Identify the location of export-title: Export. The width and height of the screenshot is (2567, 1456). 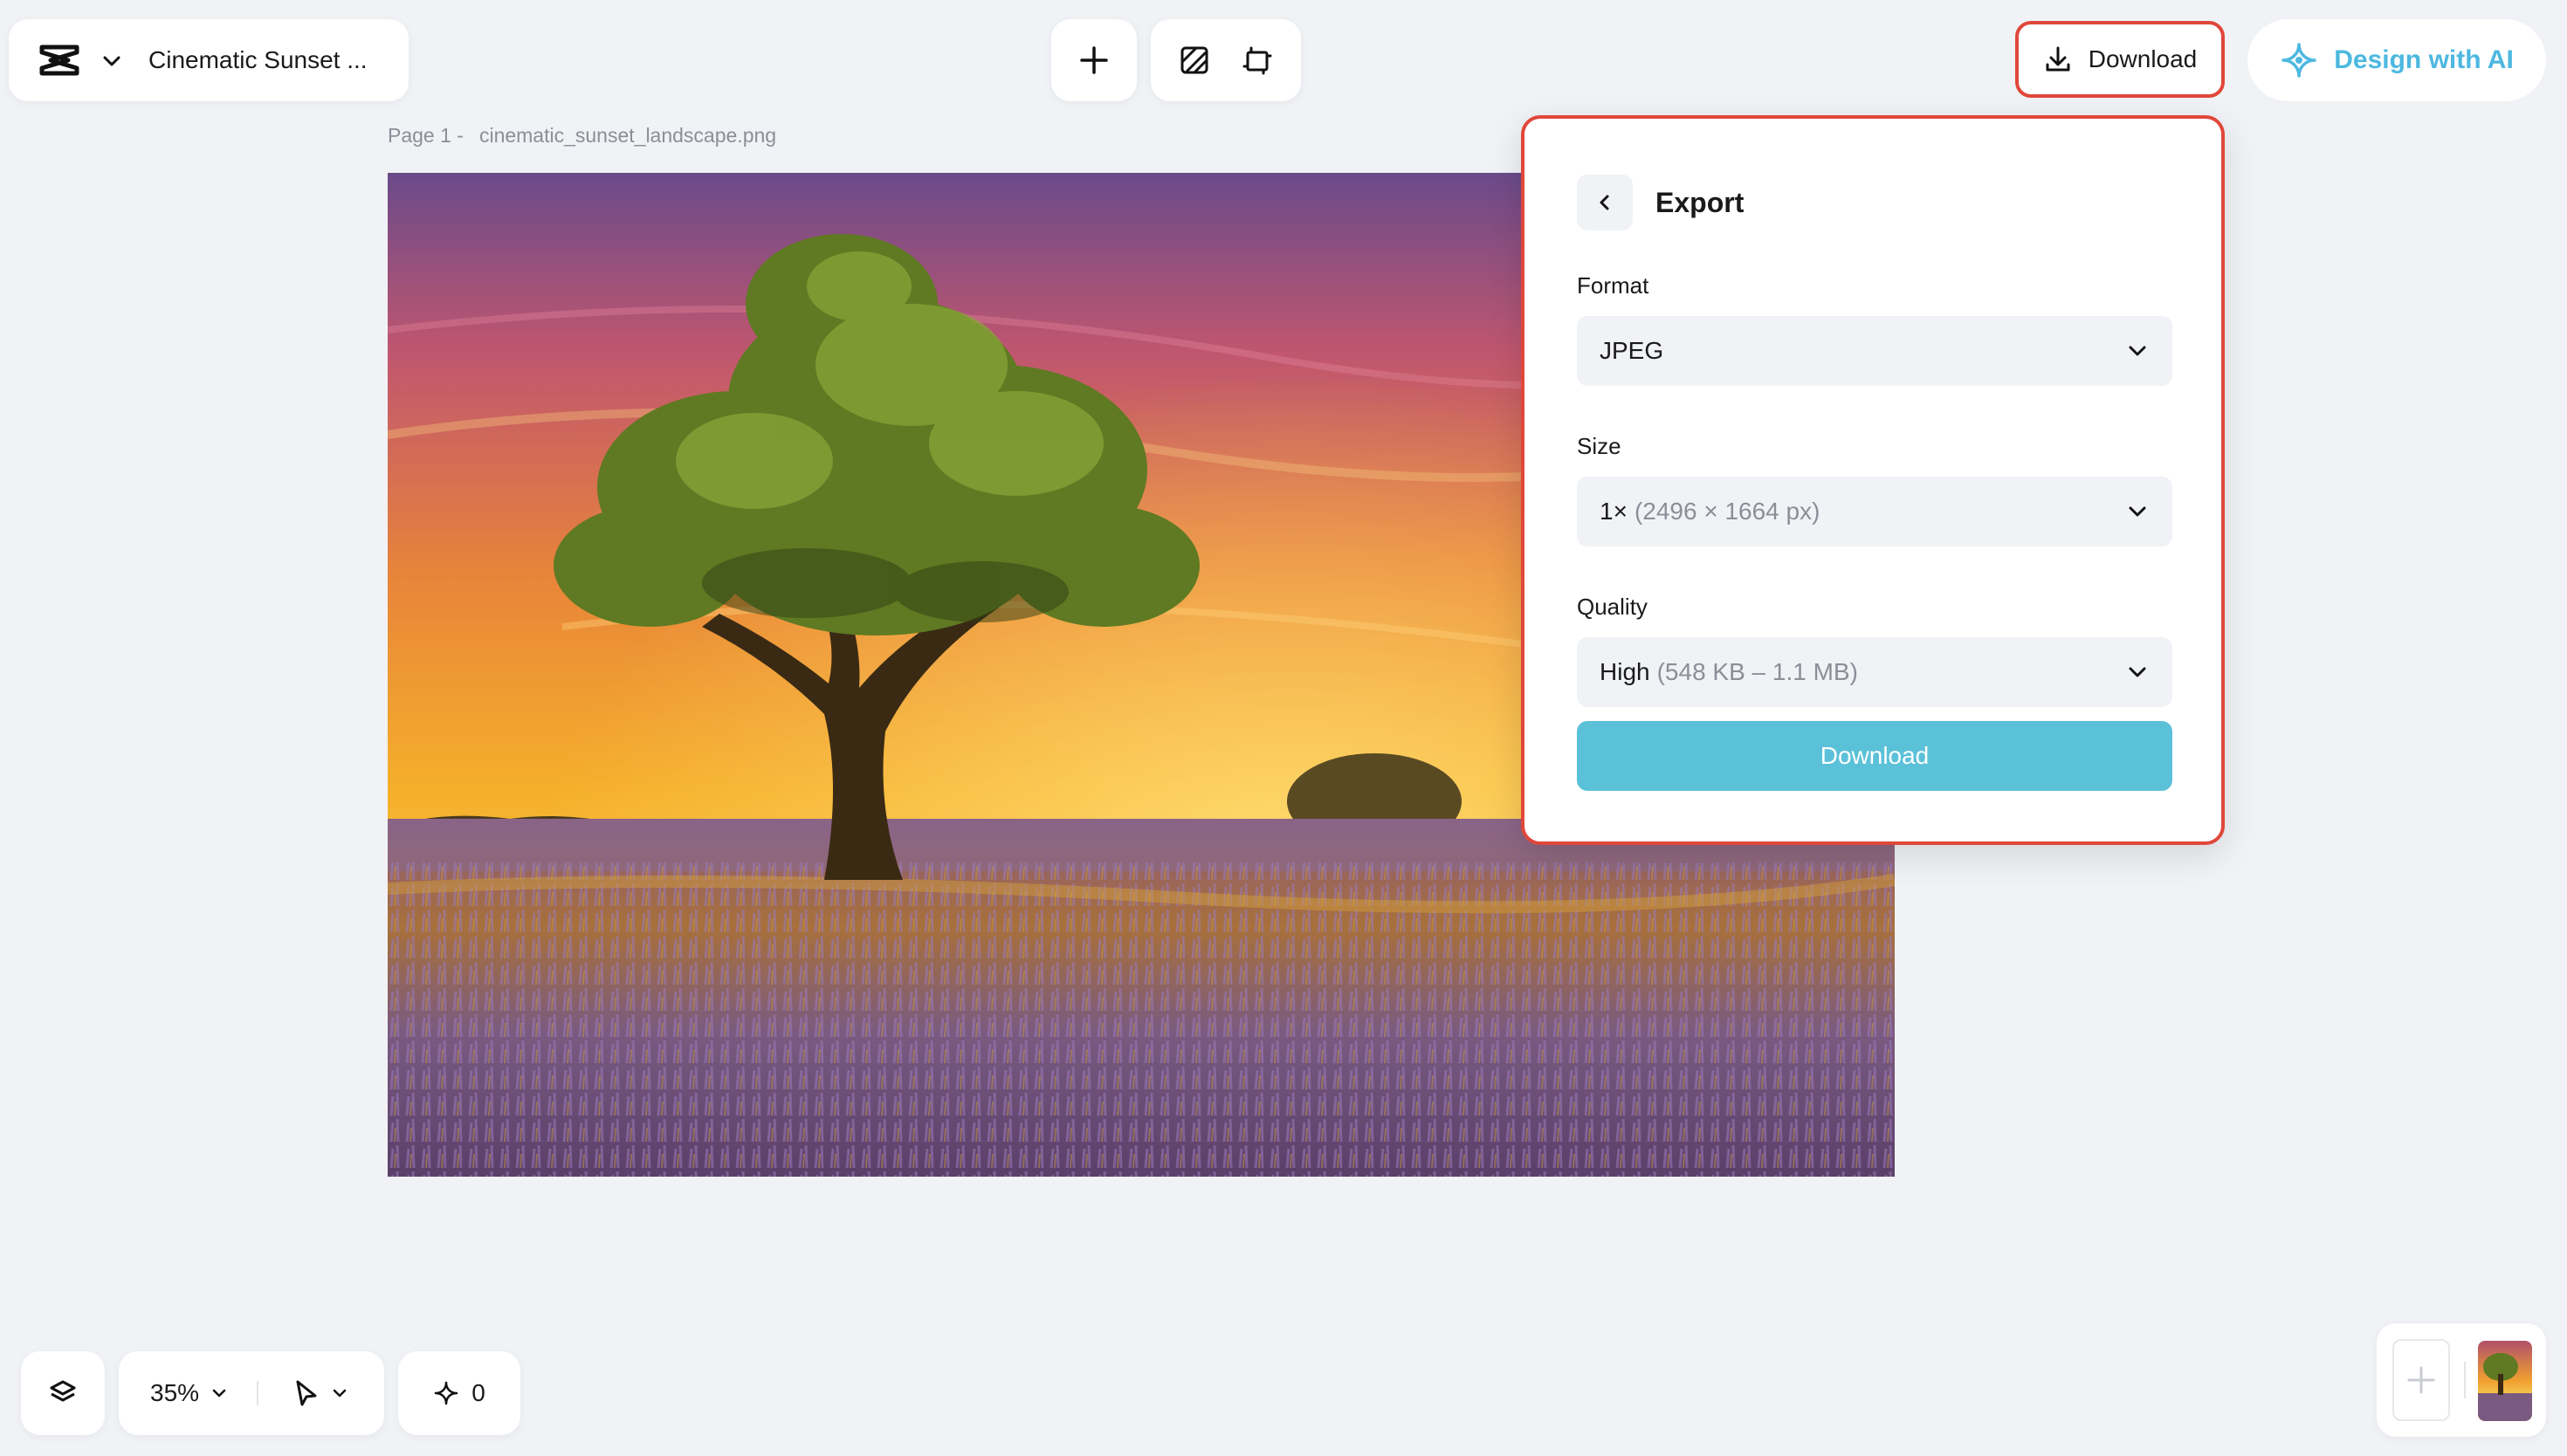
(1700, 202).